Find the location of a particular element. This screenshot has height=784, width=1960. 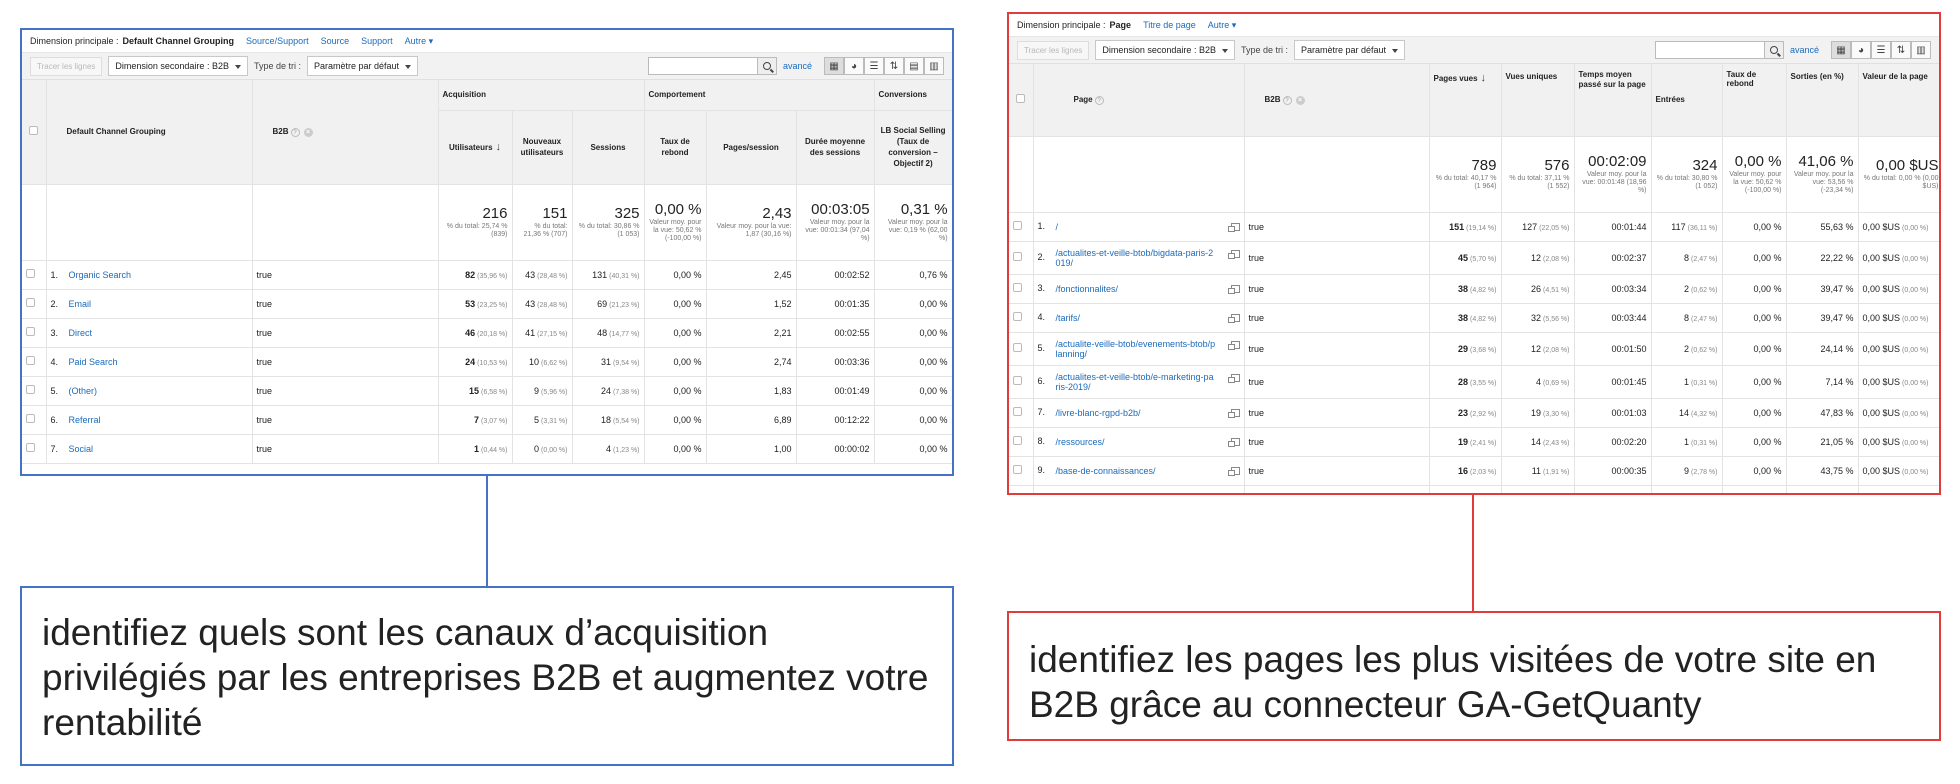

header-page: Page? is located at coordinates (1139, 100).